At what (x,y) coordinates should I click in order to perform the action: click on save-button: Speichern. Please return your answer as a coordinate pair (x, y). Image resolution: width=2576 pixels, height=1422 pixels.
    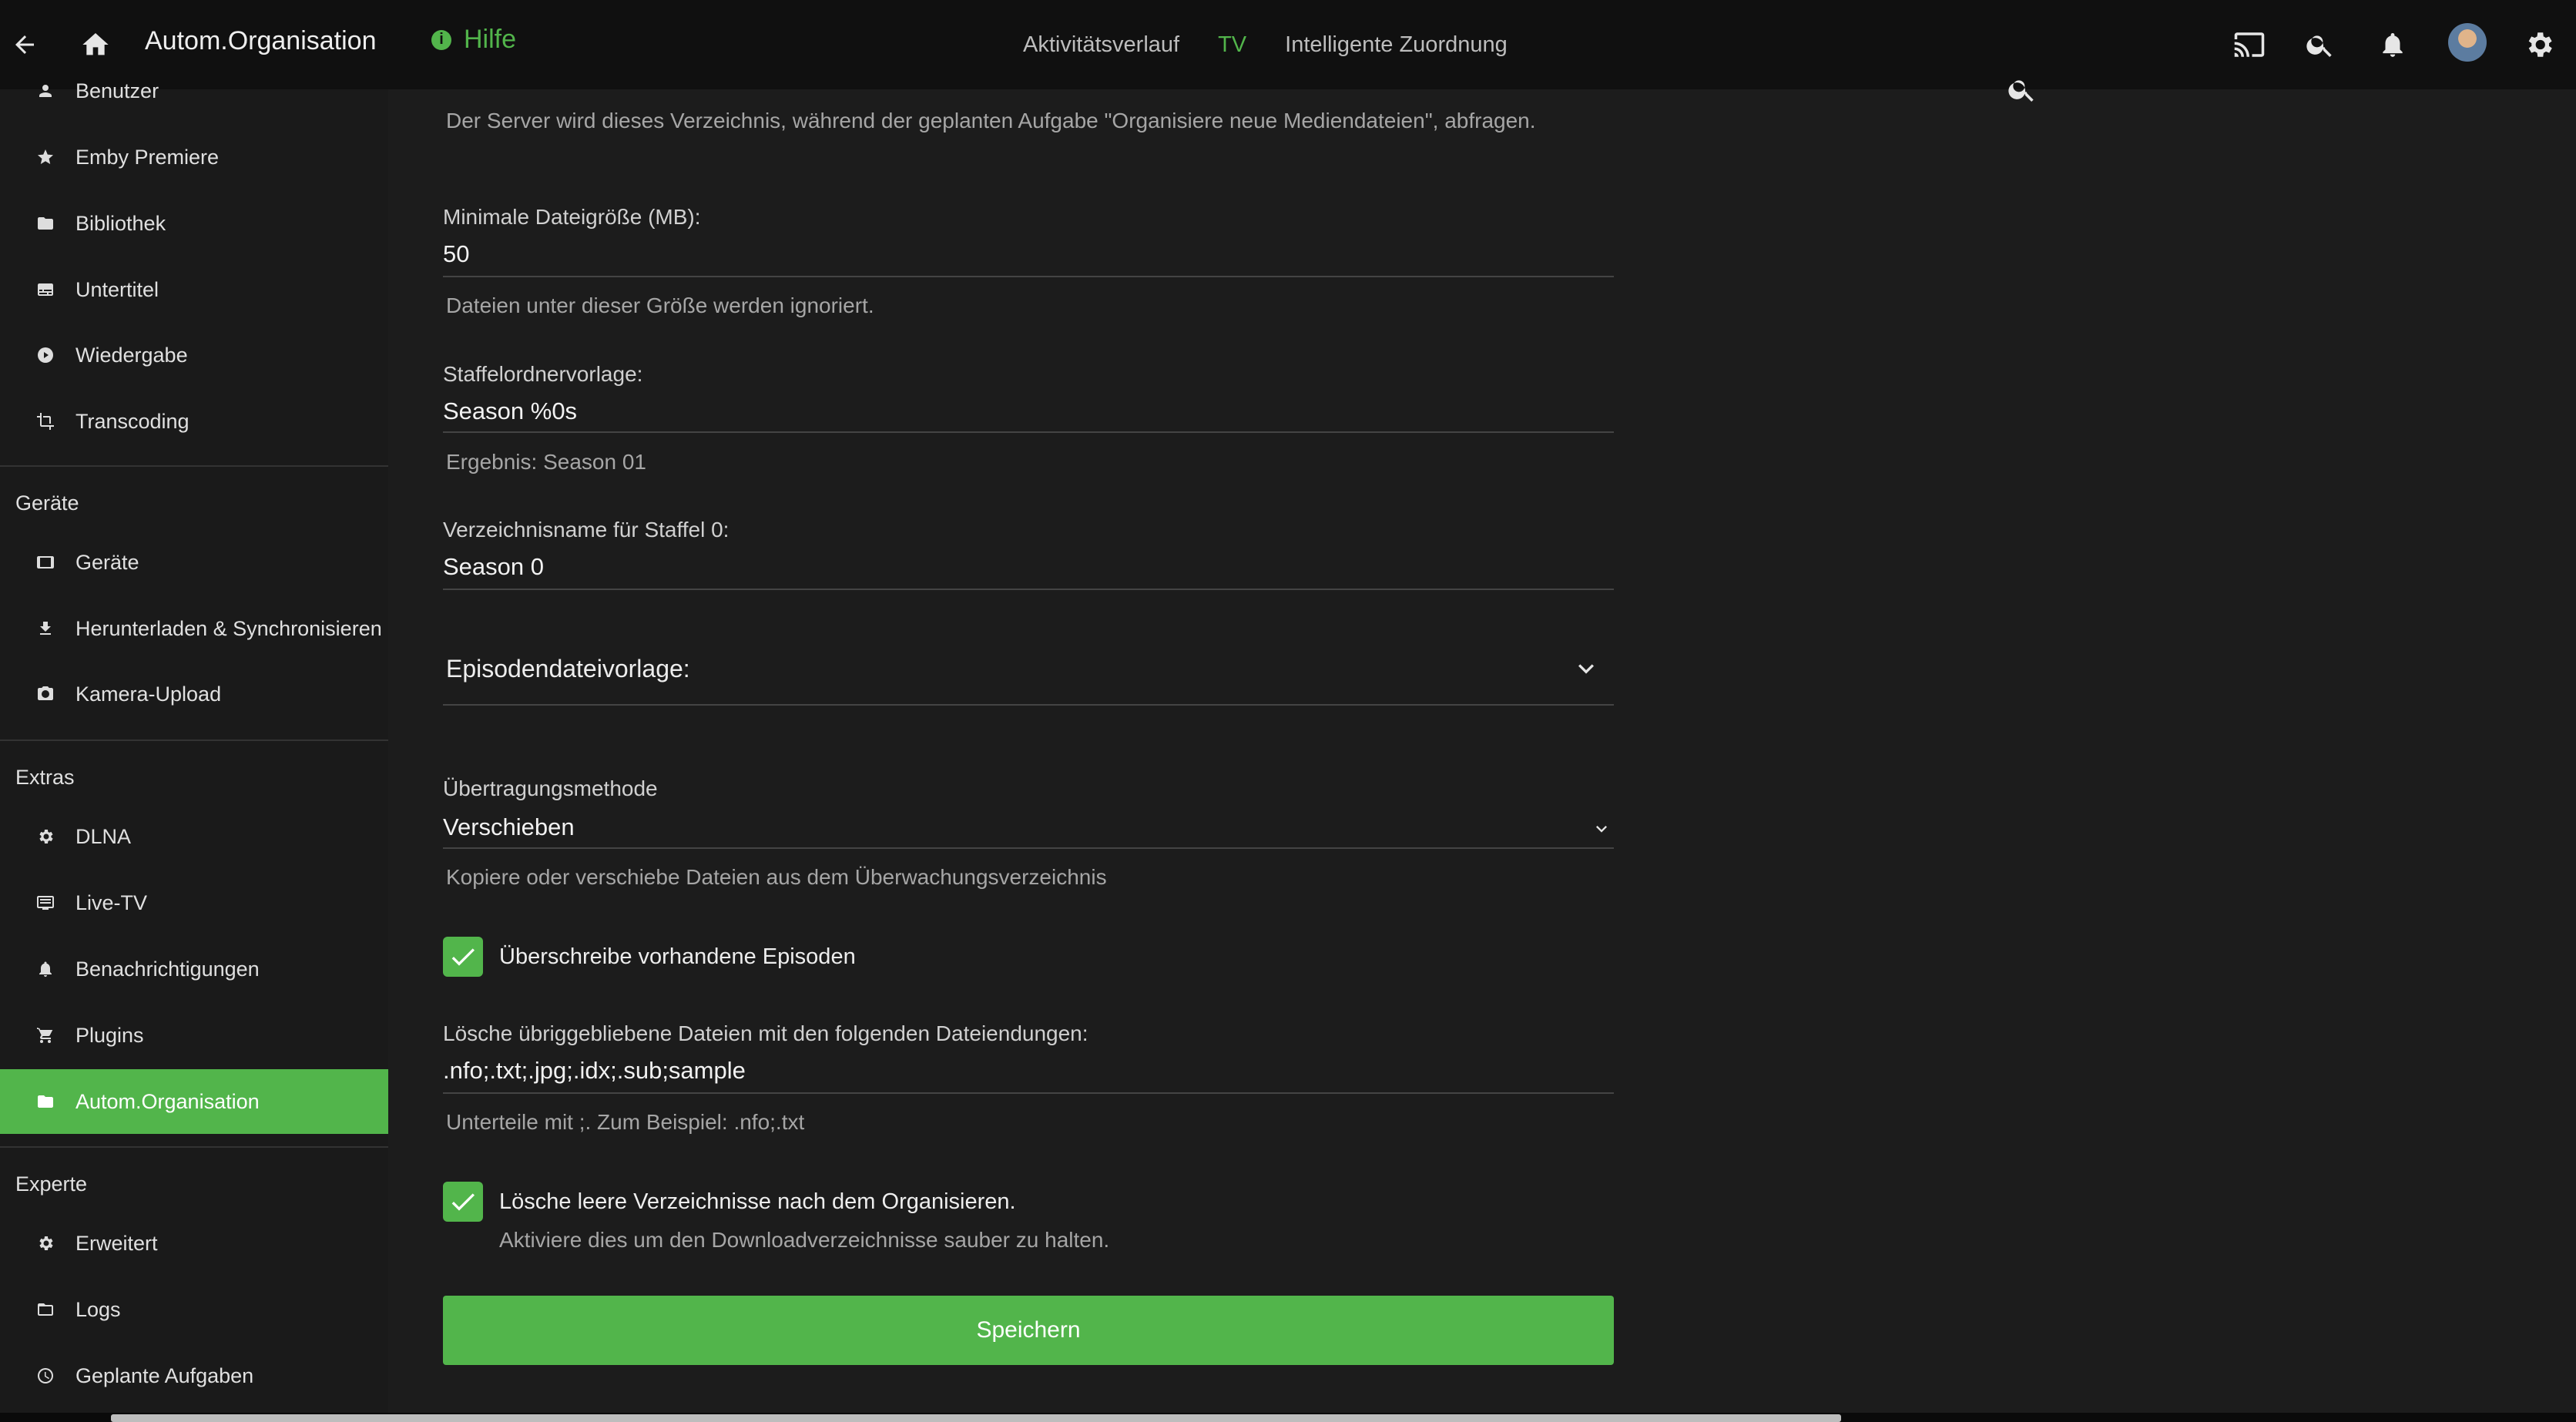
    Looking at the image, I should click on (1028, 1330).